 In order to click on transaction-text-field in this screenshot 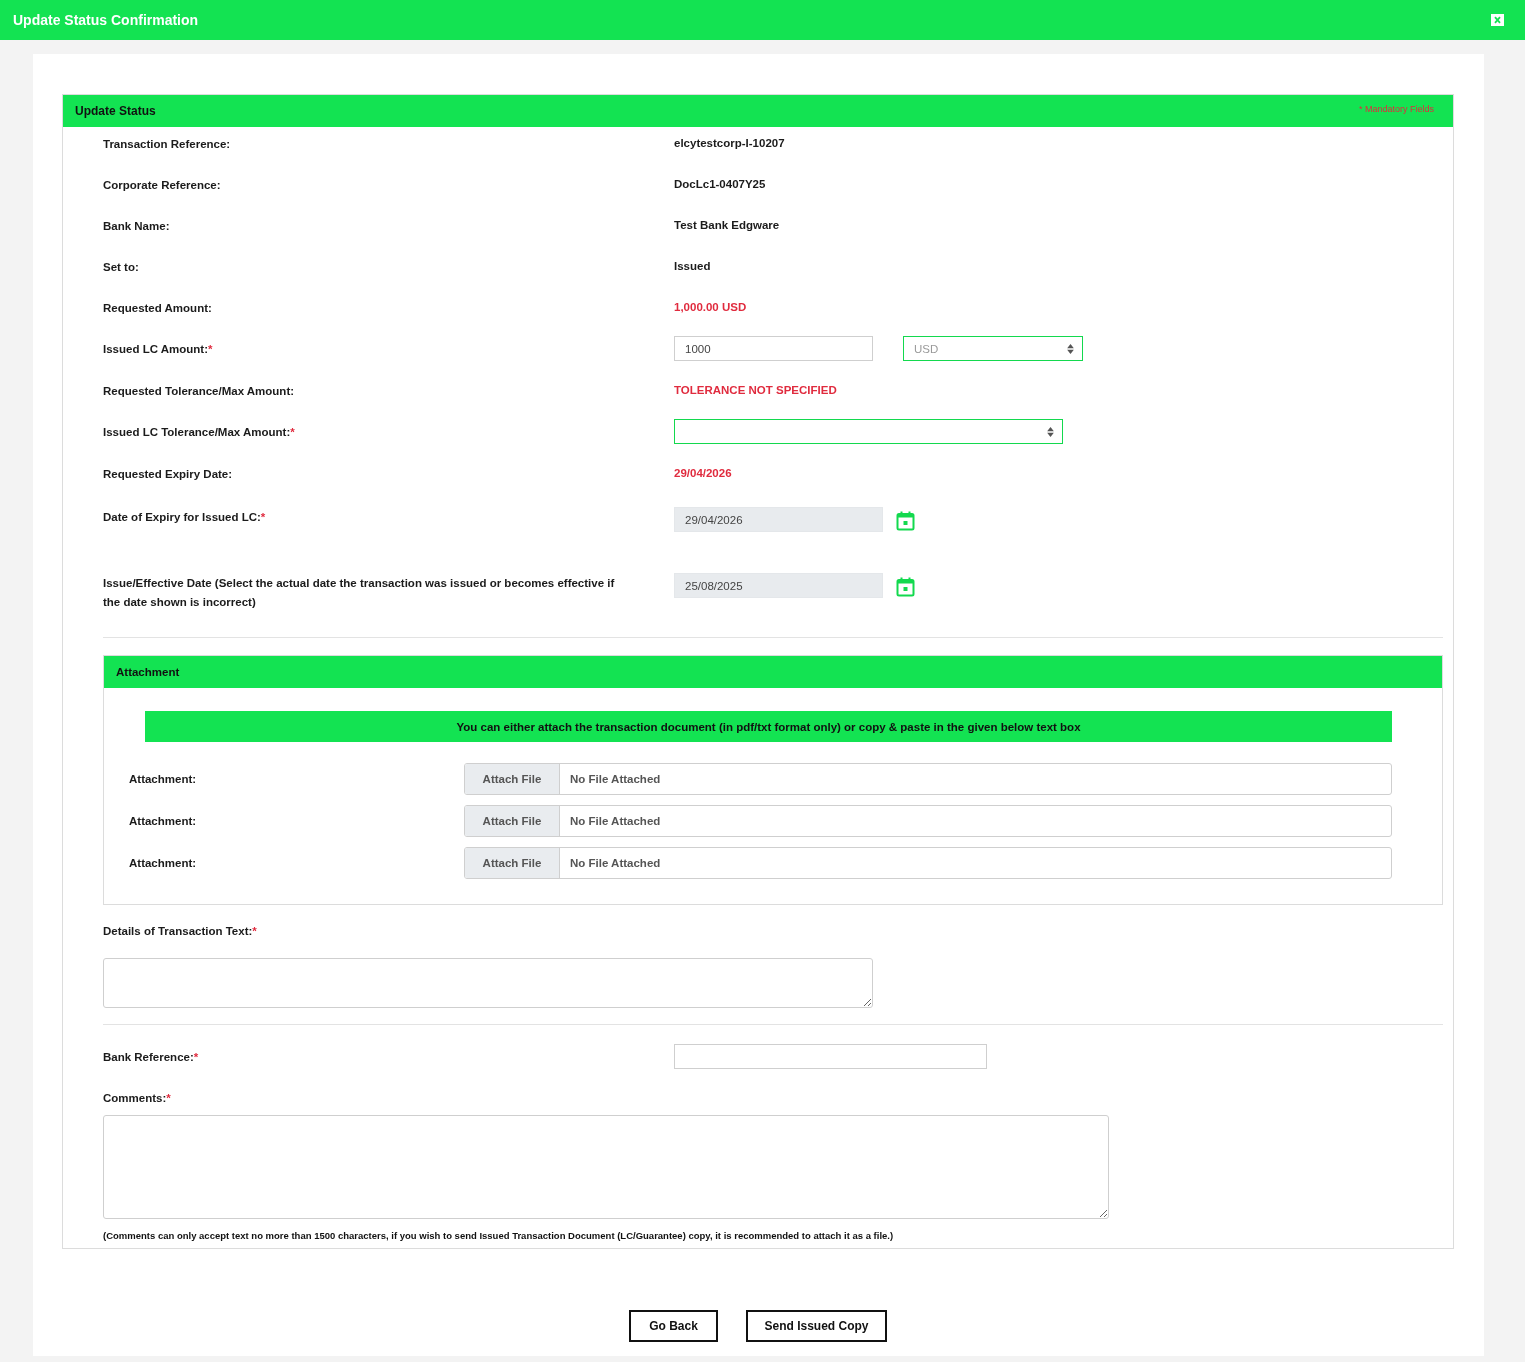, I will do `click(488, 983)`.